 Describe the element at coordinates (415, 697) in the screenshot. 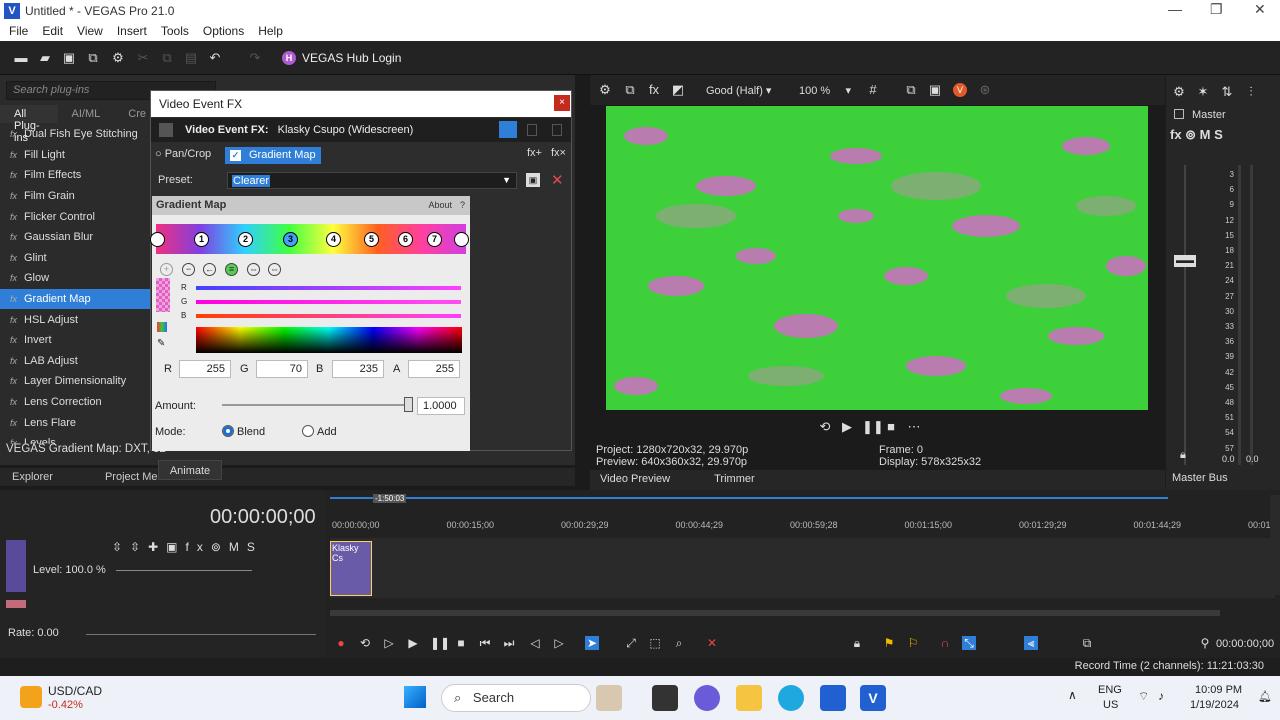

I see `windows-start-icon` at that location.